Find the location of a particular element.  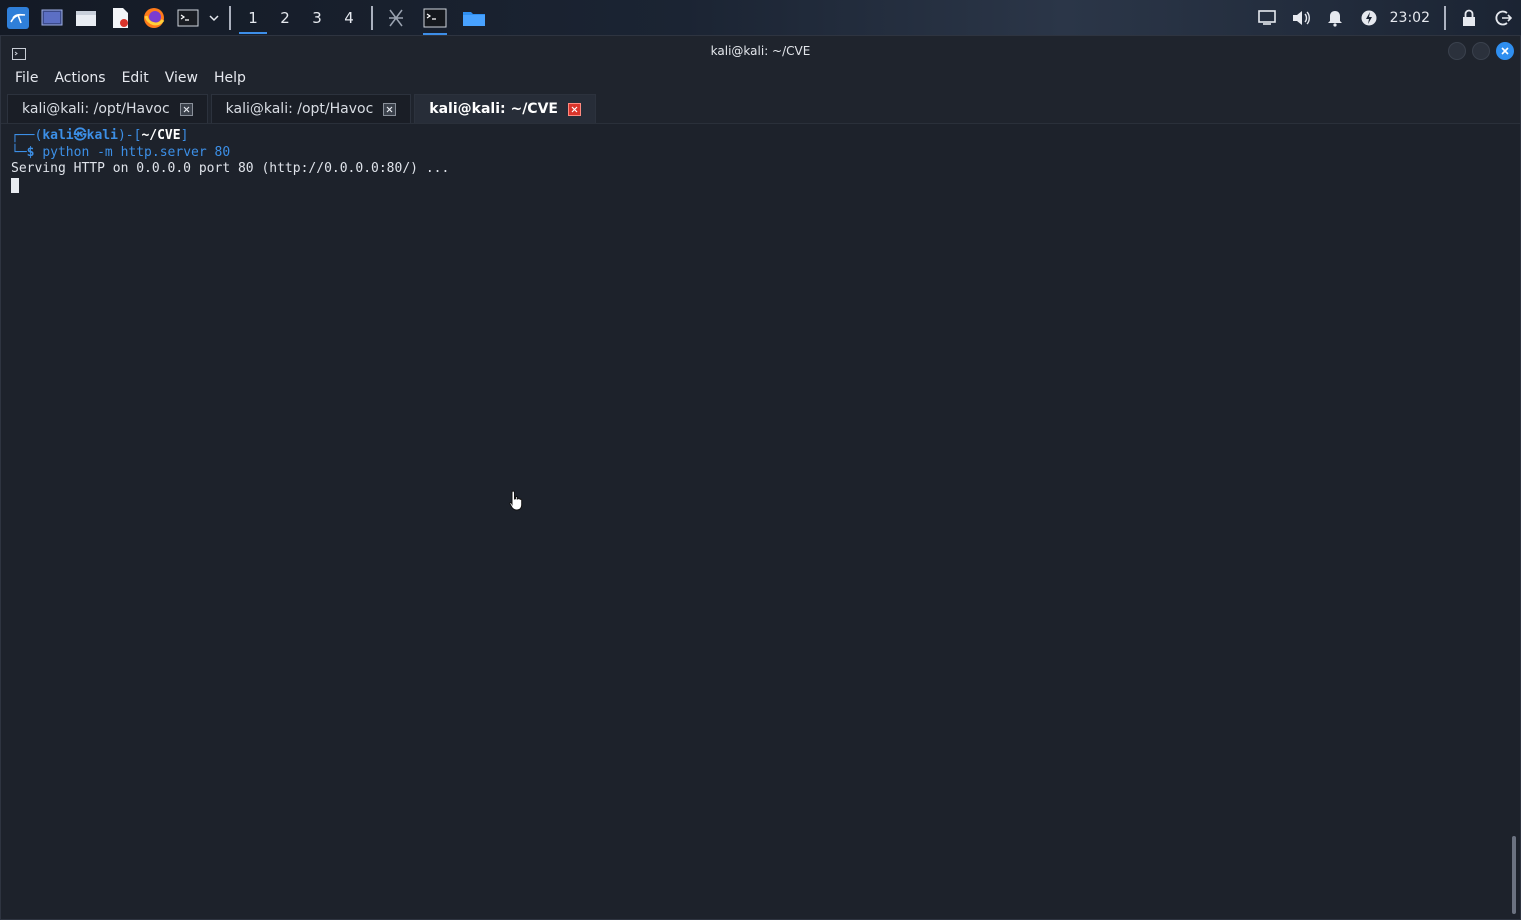

clock: 23:02 is located at coordinates (1410, 18).